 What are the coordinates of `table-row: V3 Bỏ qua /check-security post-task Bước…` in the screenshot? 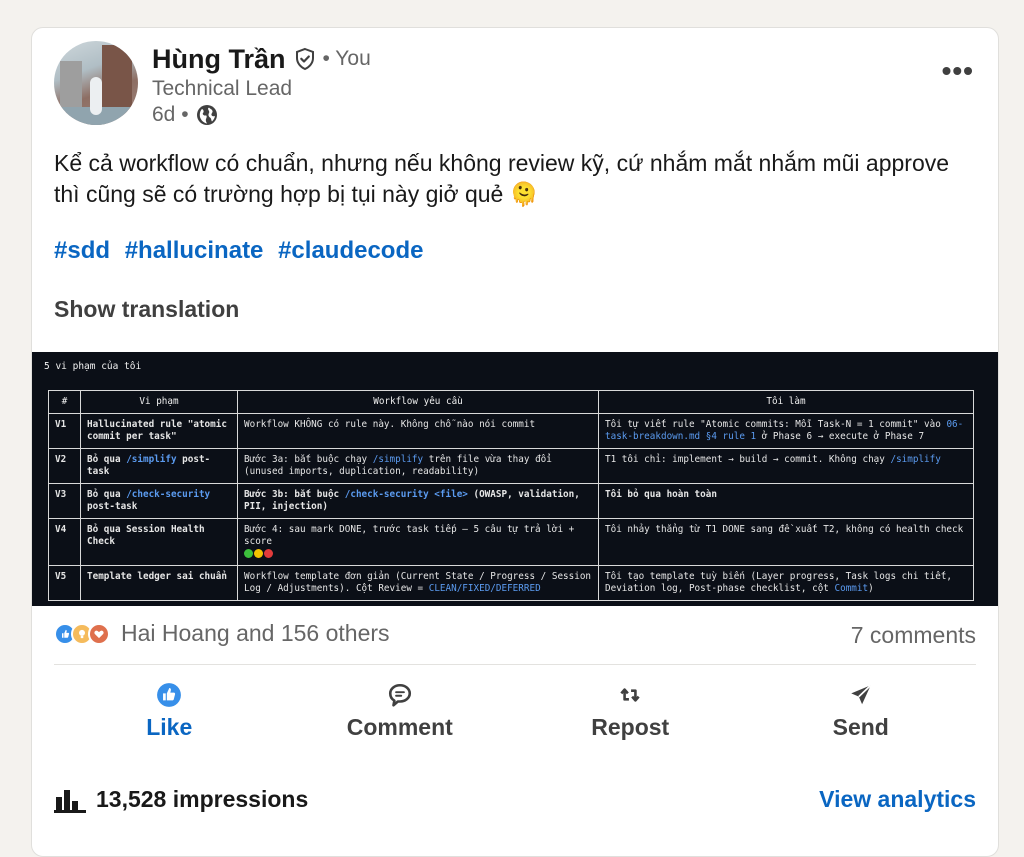 It's located at (511, 501).